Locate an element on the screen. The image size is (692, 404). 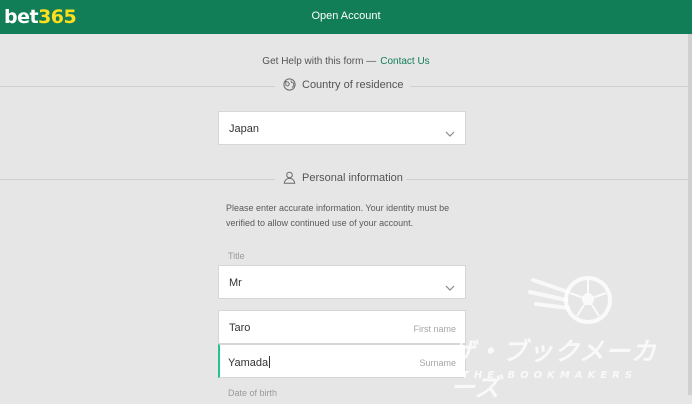
globe-icon is located at coordinates (289, 84).